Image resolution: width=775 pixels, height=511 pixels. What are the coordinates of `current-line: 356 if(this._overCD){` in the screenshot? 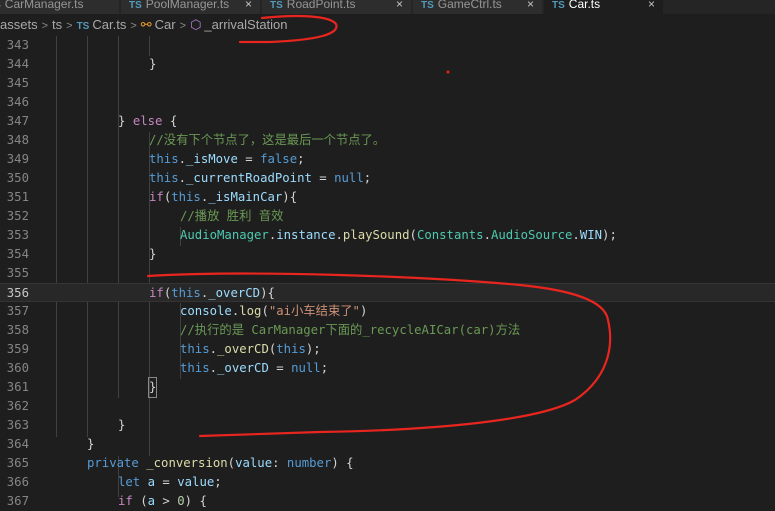 It's located at (387, 292).